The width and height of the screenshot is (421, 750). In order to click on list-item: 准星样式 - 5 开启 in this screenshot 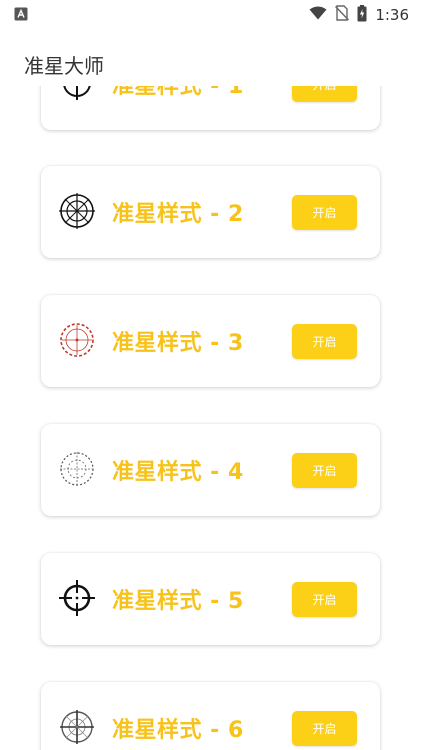, I will do `click(210, 599)`.